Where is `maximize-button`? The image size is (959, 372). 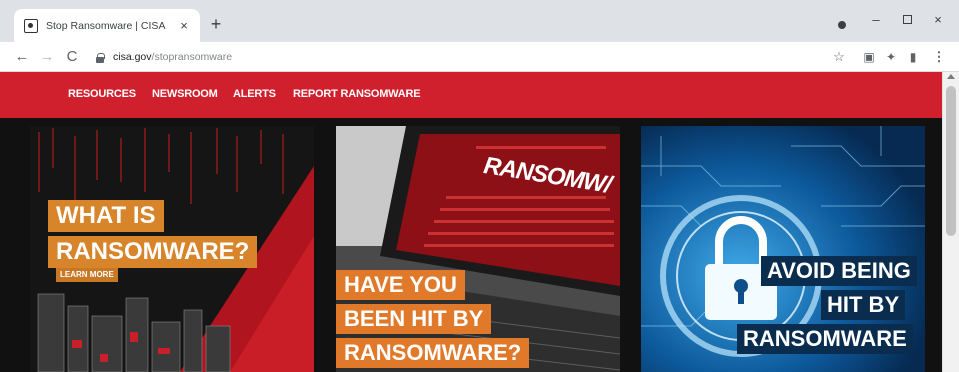 maximize-button is located at coordinates (907, 20).